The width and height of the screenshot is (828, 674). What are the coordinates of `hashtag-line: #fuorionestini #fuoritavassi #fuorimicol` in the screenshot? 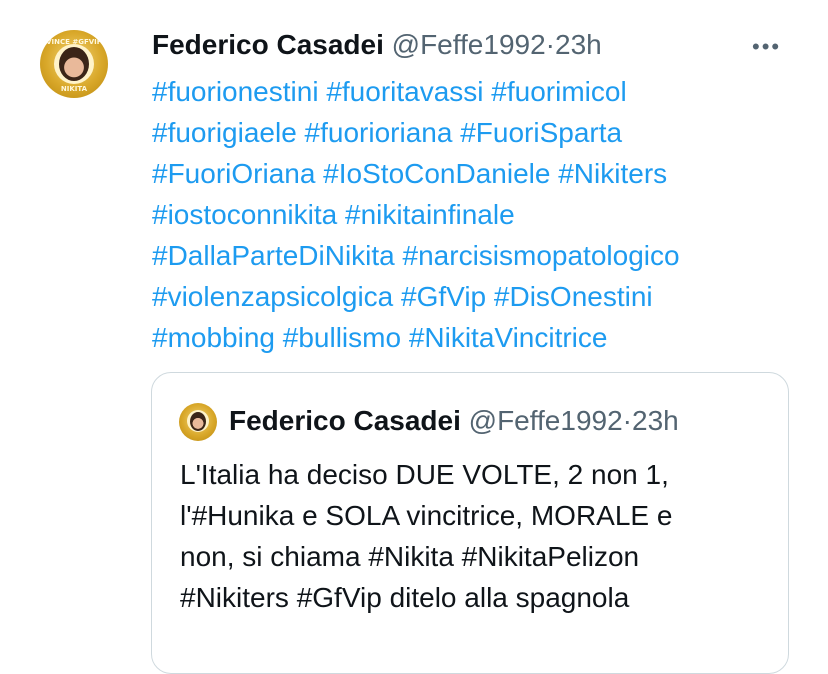 It's located at (477, 91).